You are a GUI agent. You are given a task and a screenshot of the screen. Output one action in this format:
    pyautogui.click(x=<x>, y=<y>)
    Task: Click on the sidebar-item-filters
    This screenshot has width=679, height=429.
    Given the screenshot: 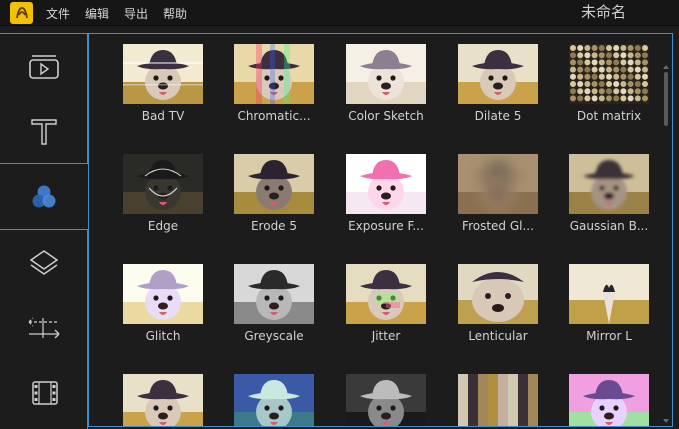 What is the action you would take?
    pyautogui.click(x=44, y=196)
    